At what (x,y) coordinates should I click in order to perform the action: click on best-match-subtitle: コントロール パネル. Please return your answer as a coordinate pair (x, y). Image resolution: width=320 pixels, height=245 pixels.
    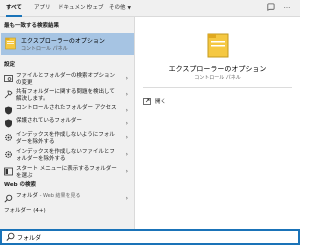
    Looking at the image, I should click on (44, 49).